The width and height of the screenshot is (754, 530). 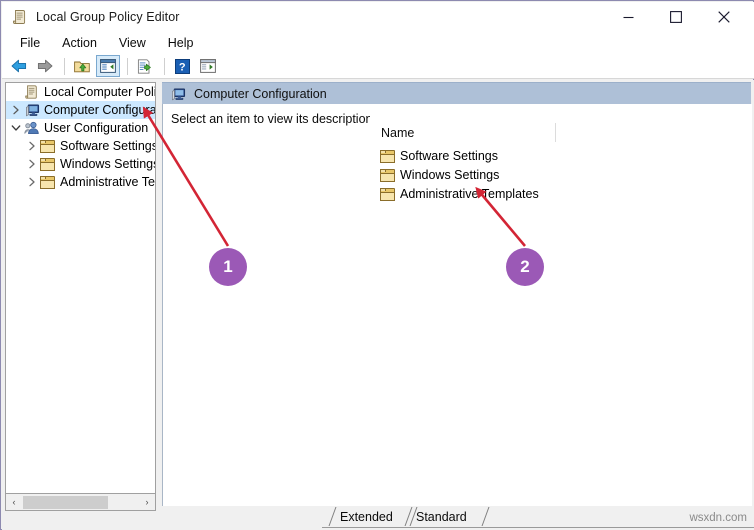 I want to click on pane-header: Computer Configuration, so click(x=456, y=93).